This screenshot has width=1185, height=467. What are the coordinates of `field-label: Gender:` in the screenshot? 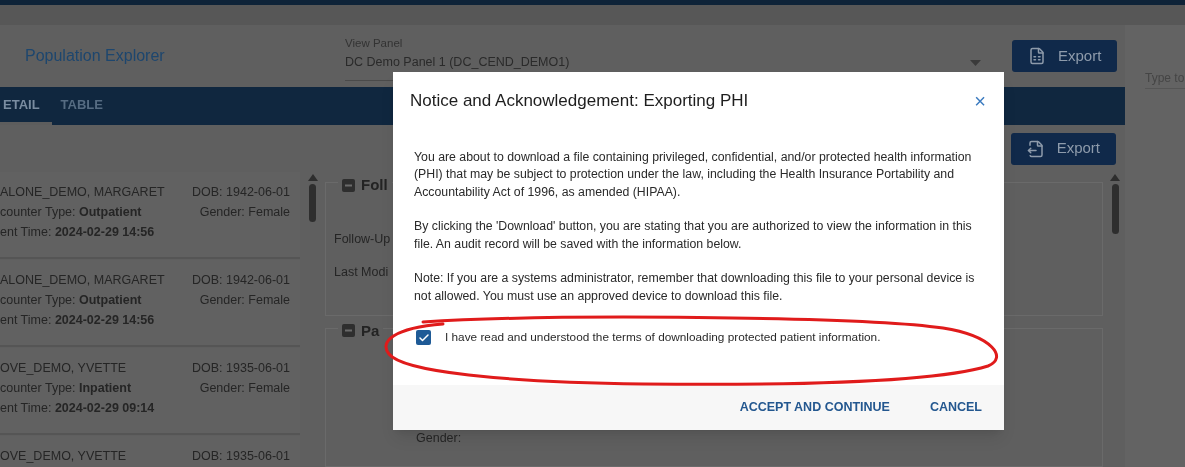 It's located at (439, 438).